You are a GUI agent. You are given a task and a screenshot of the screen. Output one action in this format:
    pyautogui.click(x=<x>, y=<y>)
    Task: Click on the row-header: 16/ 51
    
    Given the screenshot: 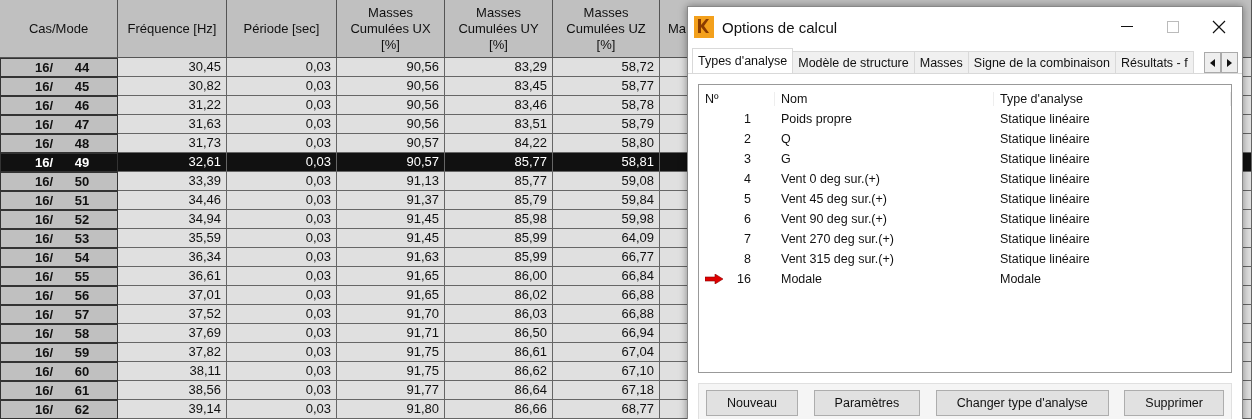 What is the action you would take?
    pyautogui.click(x=59, y=200)
    